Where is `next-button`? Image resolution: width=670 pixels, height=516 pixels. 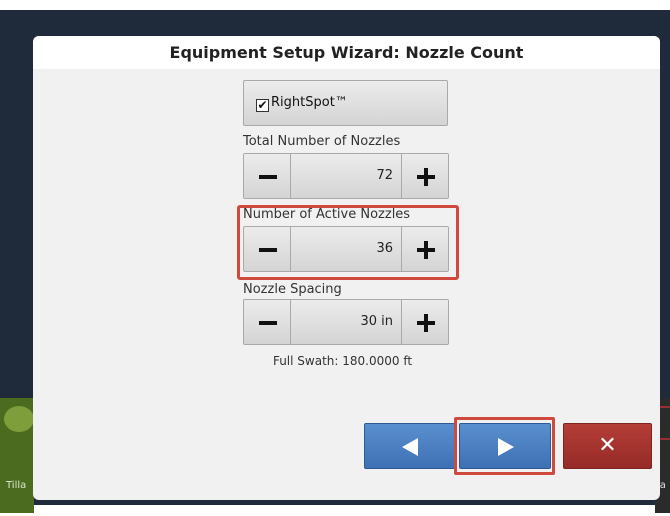
next-button is located at coordinates (505, 446).